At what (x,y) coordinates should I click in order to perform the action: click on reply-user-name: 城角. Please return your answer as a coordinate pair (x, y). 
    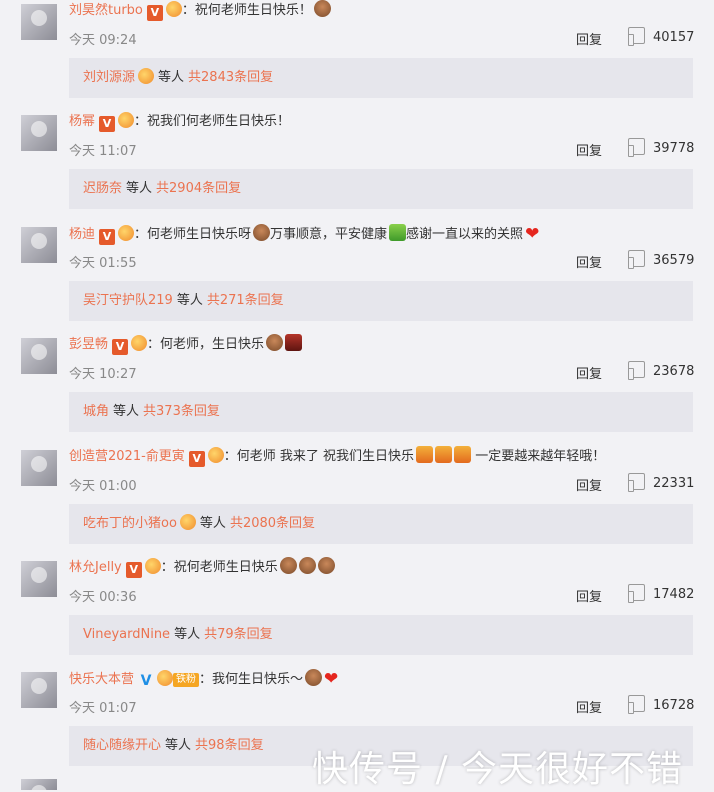
    Looking at the image, I should click on (96, 411).